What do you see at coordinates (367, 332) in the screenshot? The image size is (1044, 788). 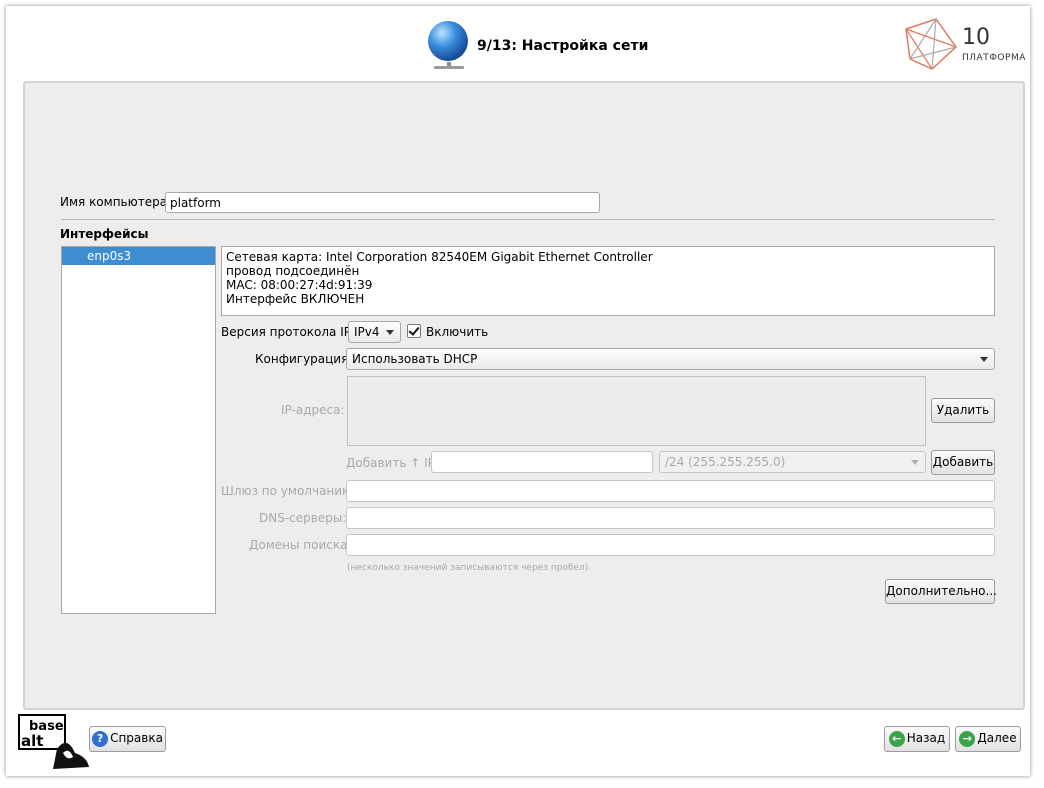 I see `ip-version-value: IPv4` at bounding box center [367, 332].